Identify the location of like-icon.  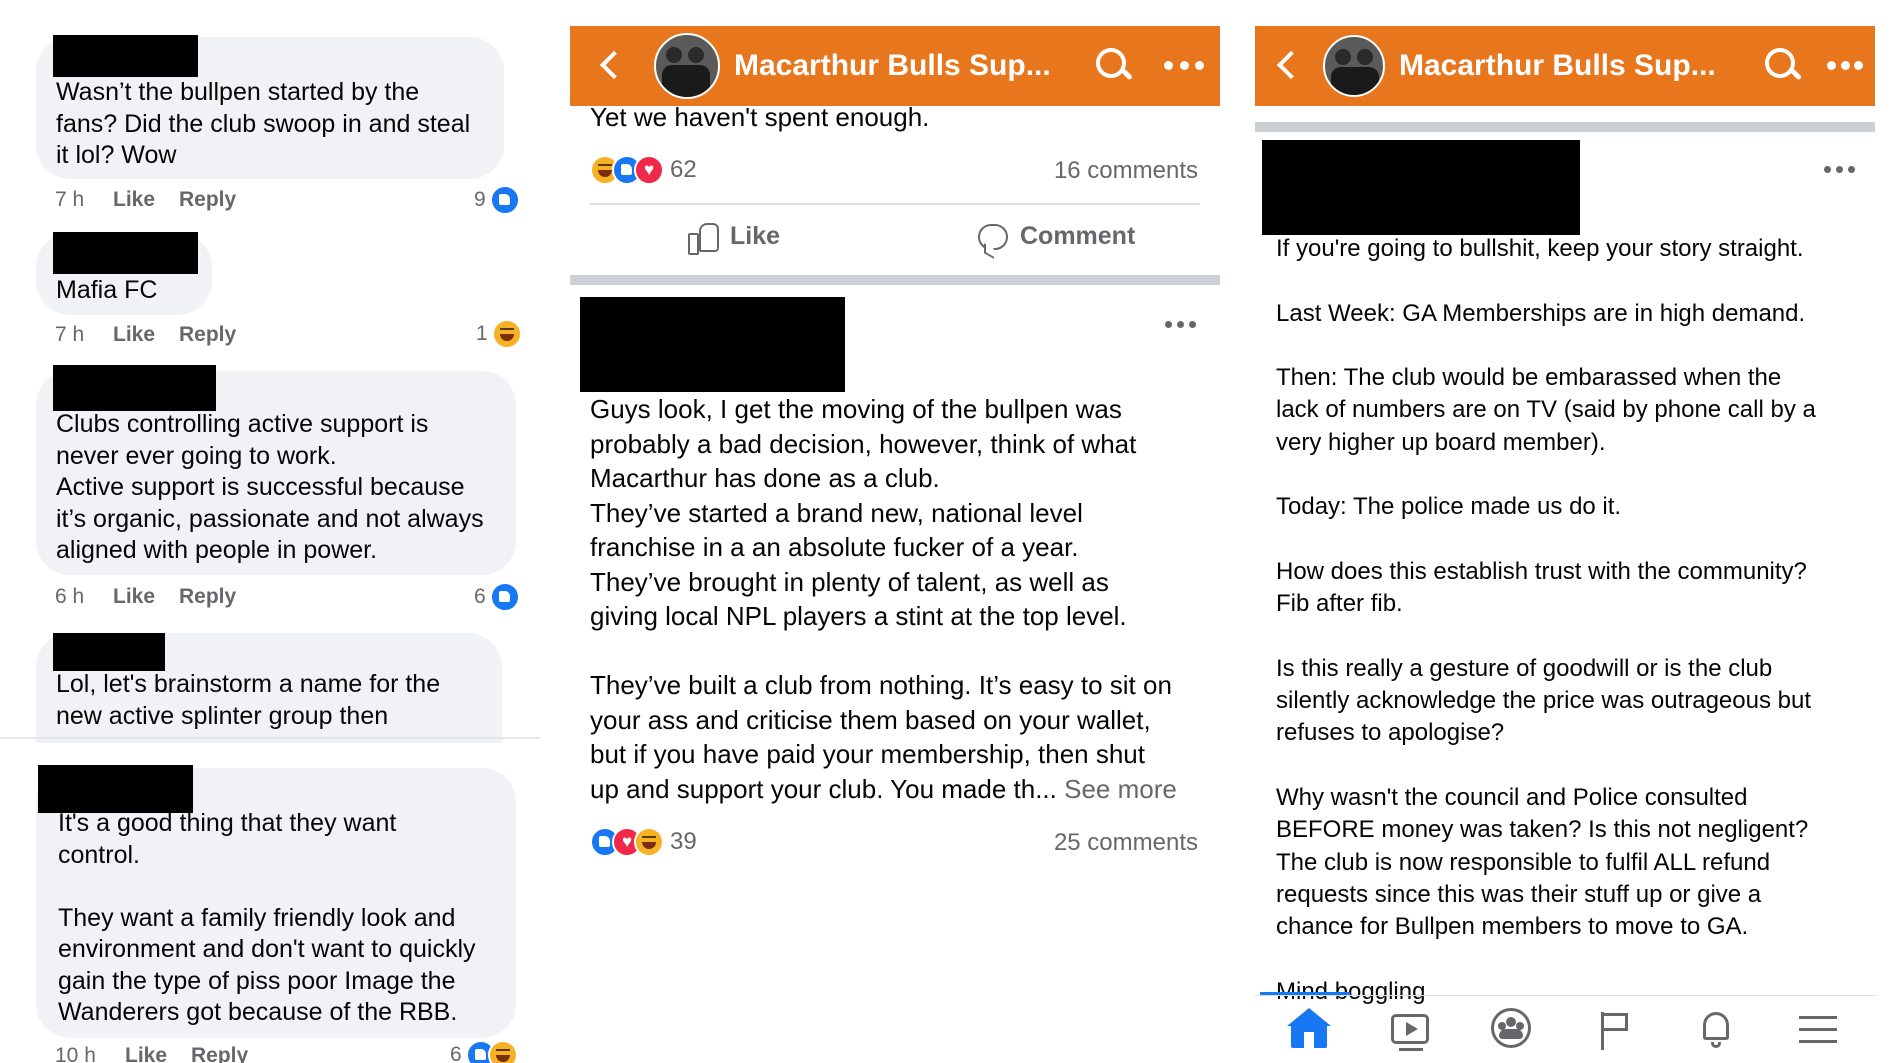
(703, 238).